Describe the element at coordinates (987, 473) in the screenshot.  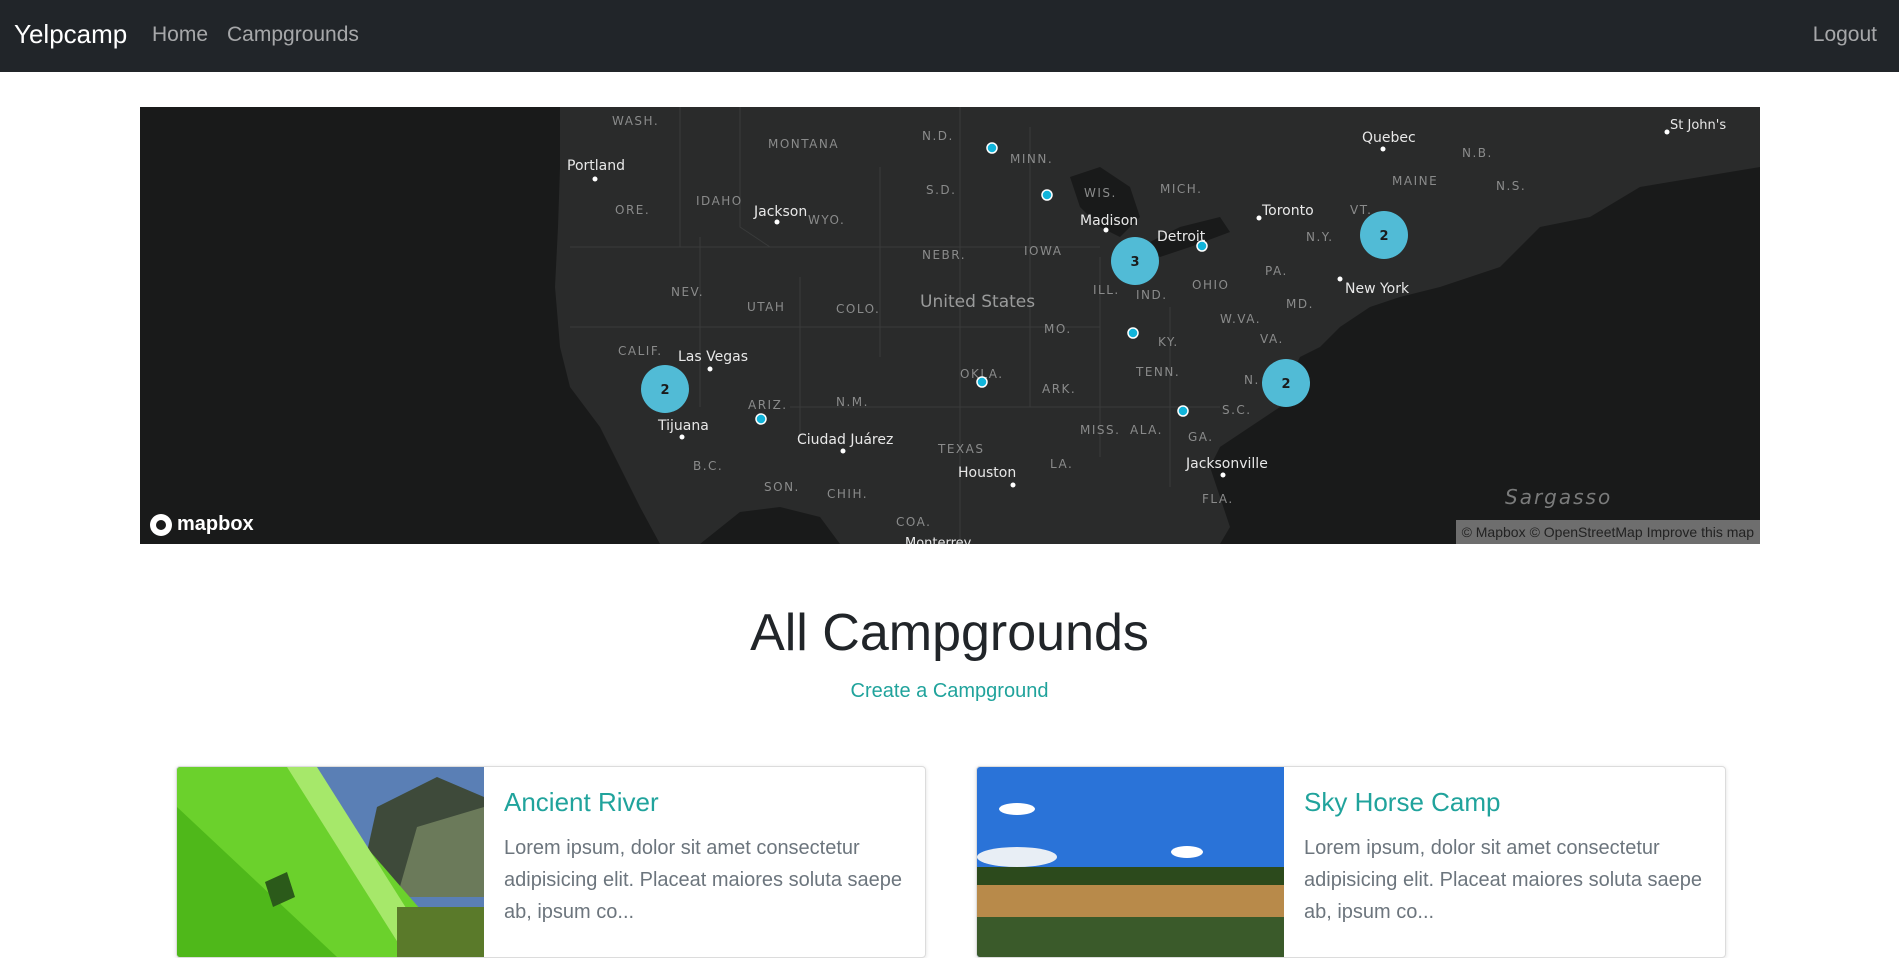
I see `city-houston: Houston` at that location.